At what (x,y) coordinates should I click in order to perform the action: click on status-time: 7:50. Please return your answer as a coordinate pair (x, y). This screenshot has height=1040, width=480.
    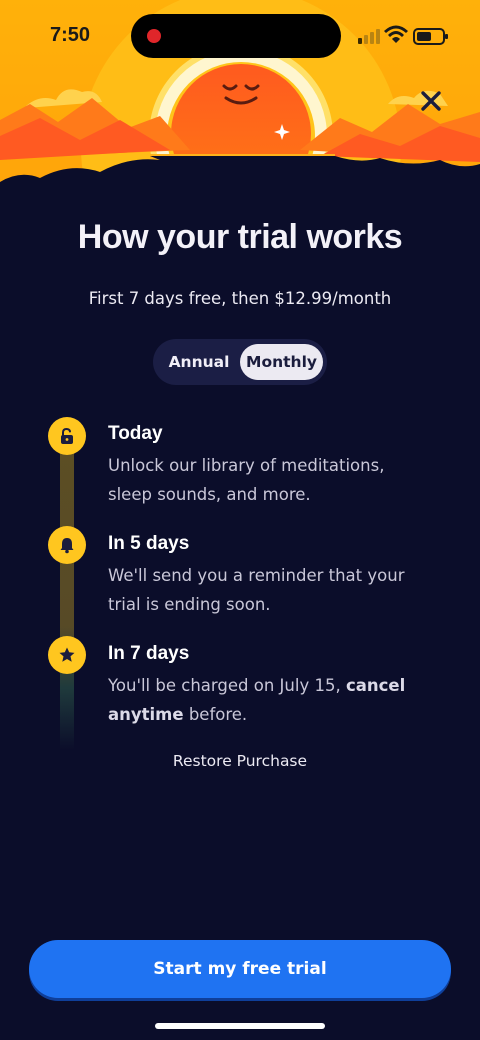
    Looking at the image, I should click on (70, 35).